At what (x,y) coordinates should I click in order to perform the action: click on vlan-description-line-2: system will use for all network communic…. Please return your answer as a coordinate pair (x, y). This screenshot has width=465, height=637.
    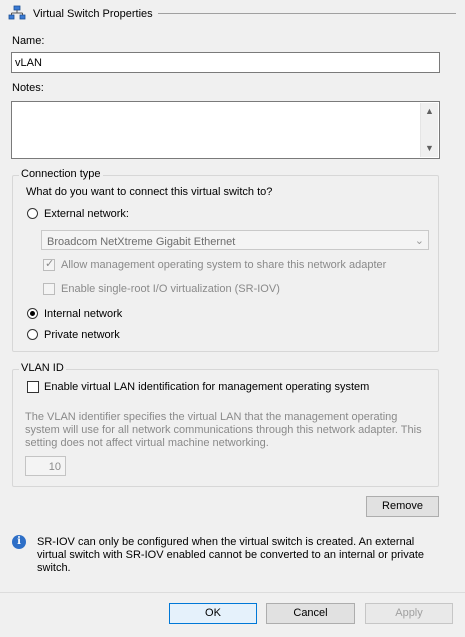
    Looking at the image, I should click on (223, 430).